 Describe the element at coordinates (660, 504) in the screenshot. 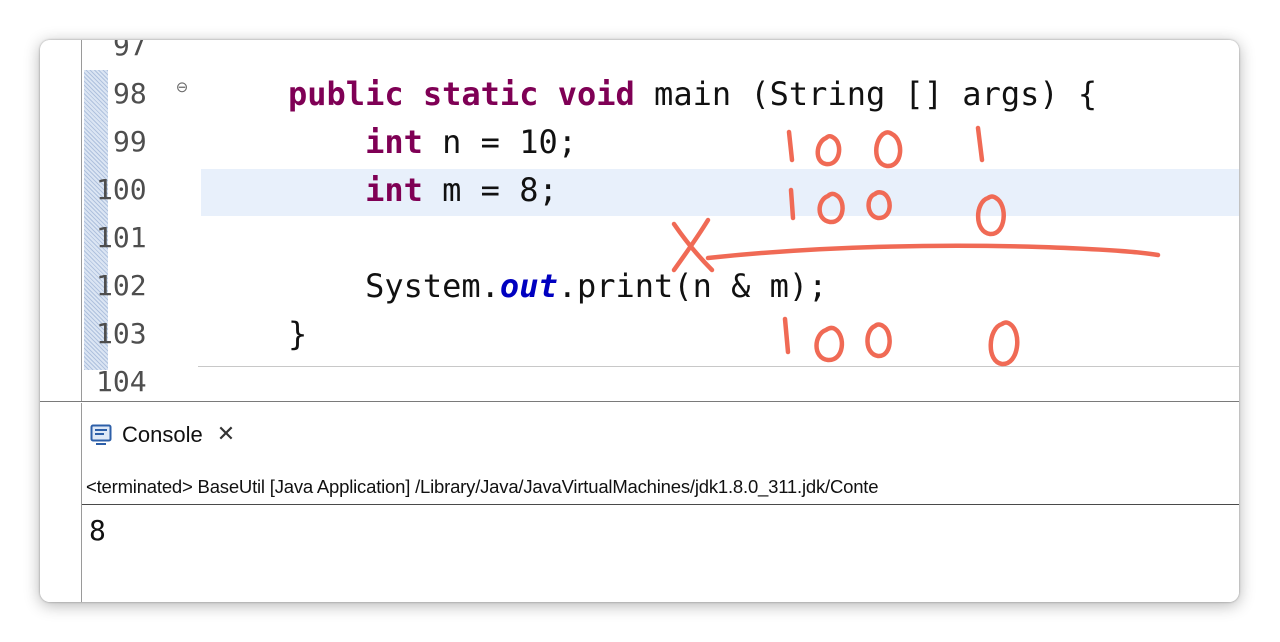

I see `console-separator` at that location.